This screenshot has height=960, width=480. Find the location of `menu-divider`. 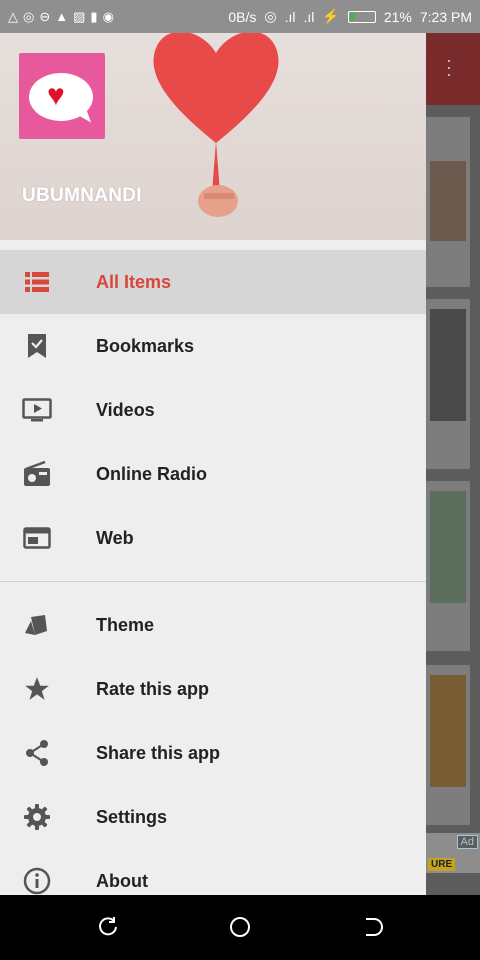

menu-divider is located at coordinates (213, 581).